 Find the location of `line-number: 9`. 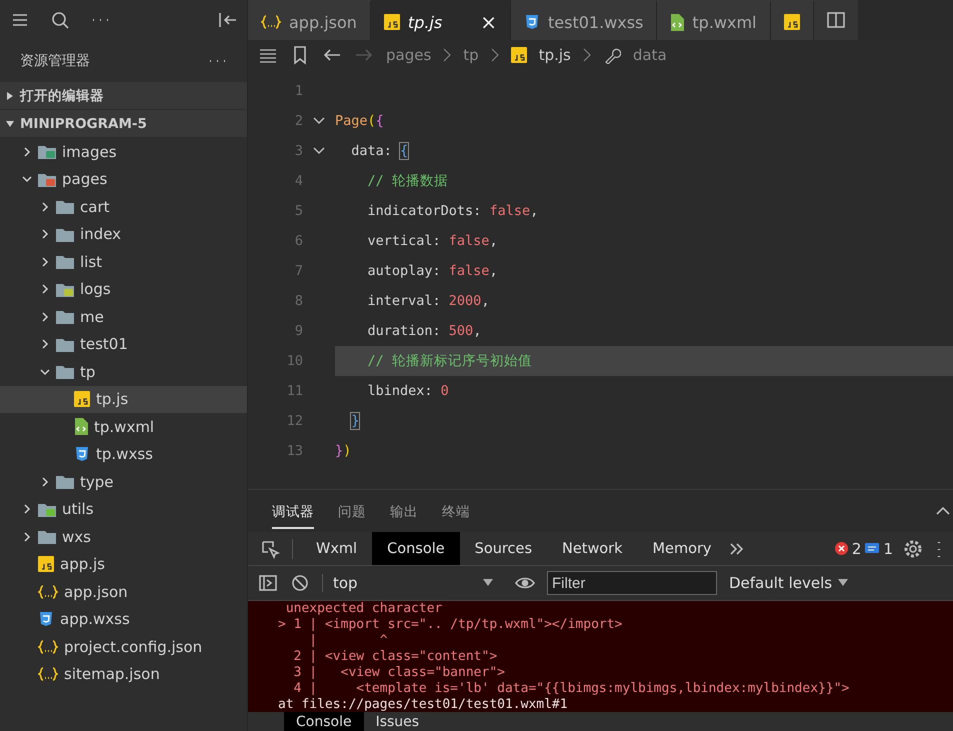

line-number: 9 is located at coordinates (298, 331).